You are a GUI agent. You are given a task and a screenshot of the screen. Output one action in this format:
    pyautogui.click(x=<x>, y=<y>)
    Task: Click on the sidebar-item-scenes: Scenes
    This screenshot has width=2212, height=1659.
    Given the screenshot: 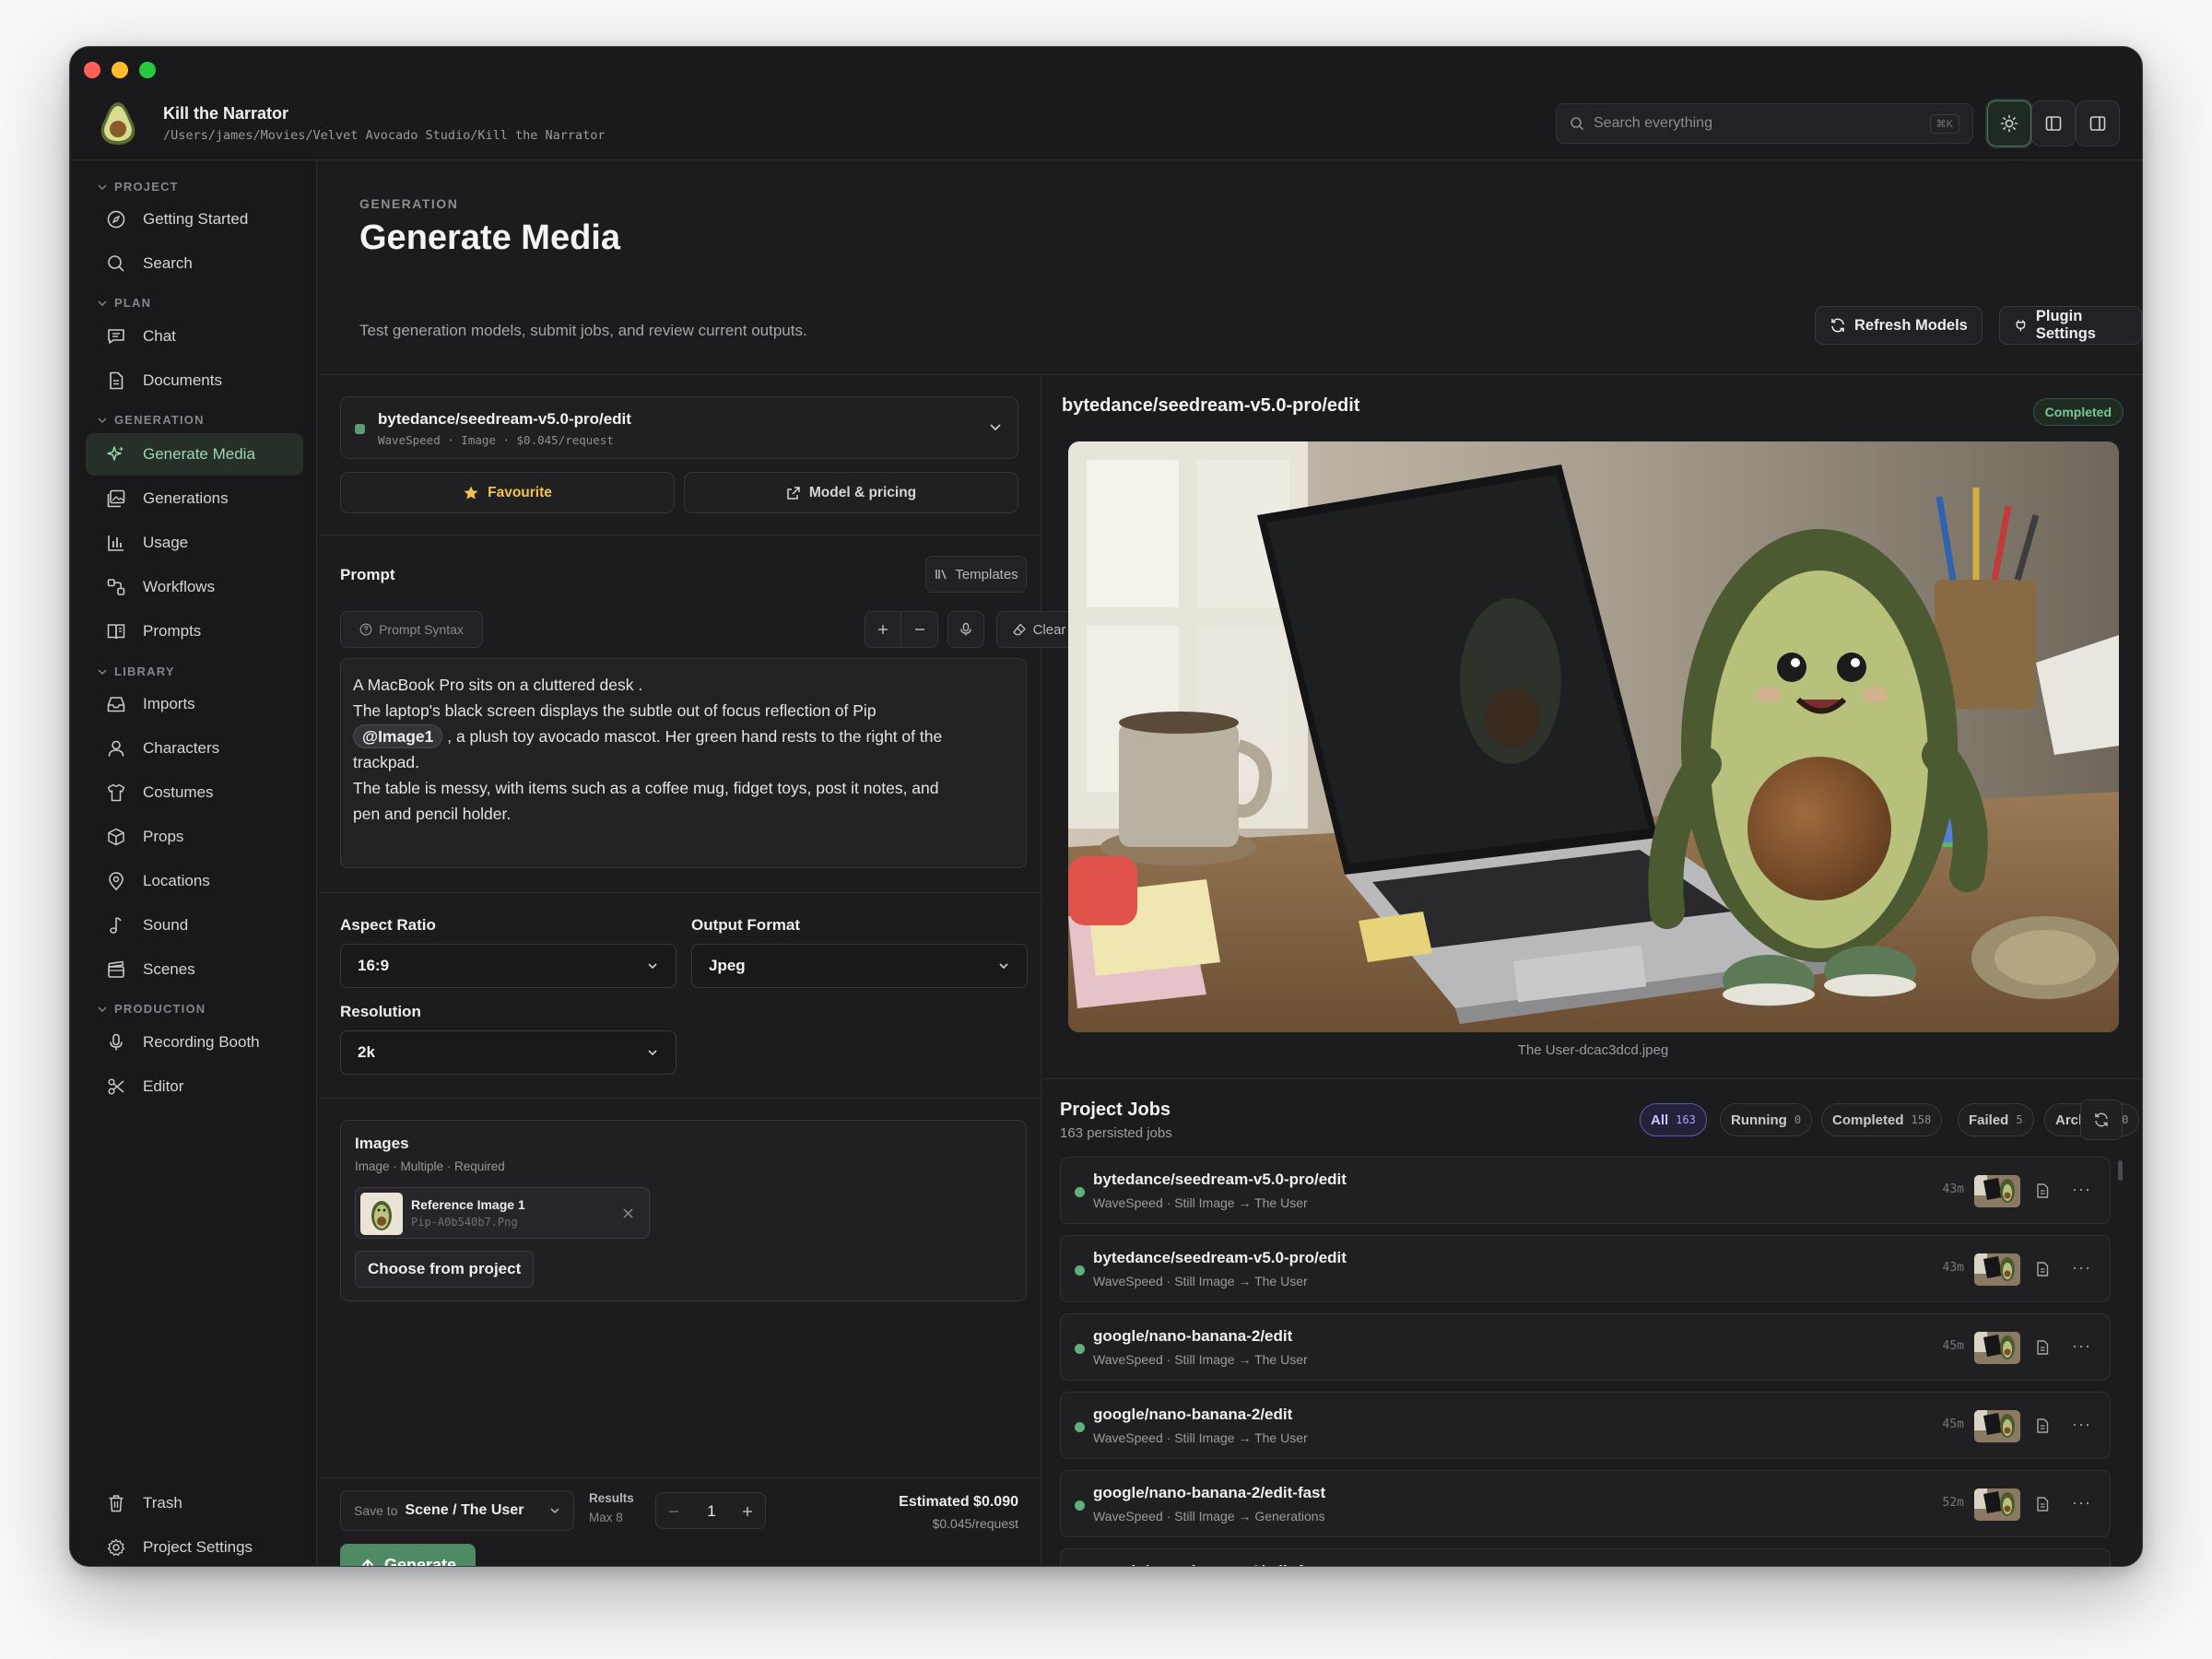 What is the action you would take?
    pyautogui.click(x=194, y=969)
    